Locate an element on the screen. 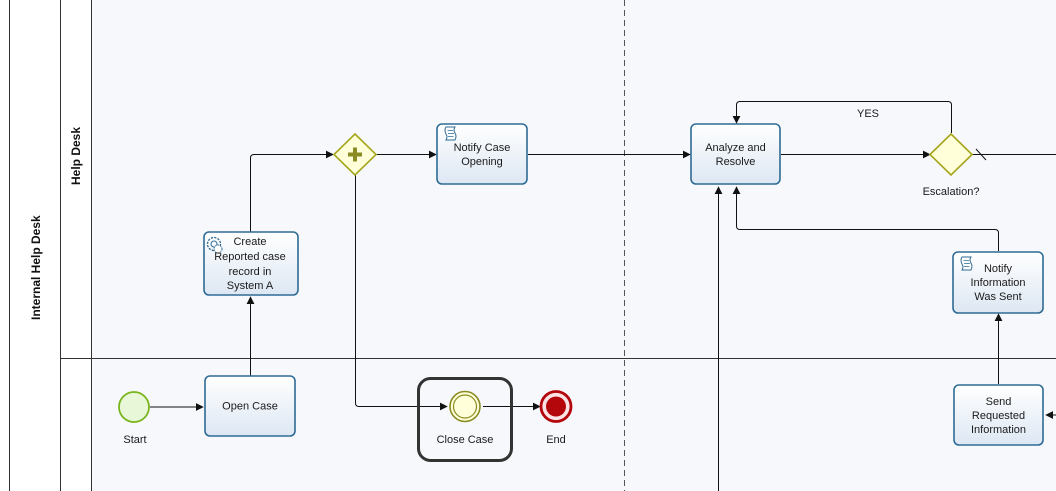 This screenshot has width=1056, height=491. task-notify-information-sent: Notify Information Was Sent is located at coordinates (998, 282).